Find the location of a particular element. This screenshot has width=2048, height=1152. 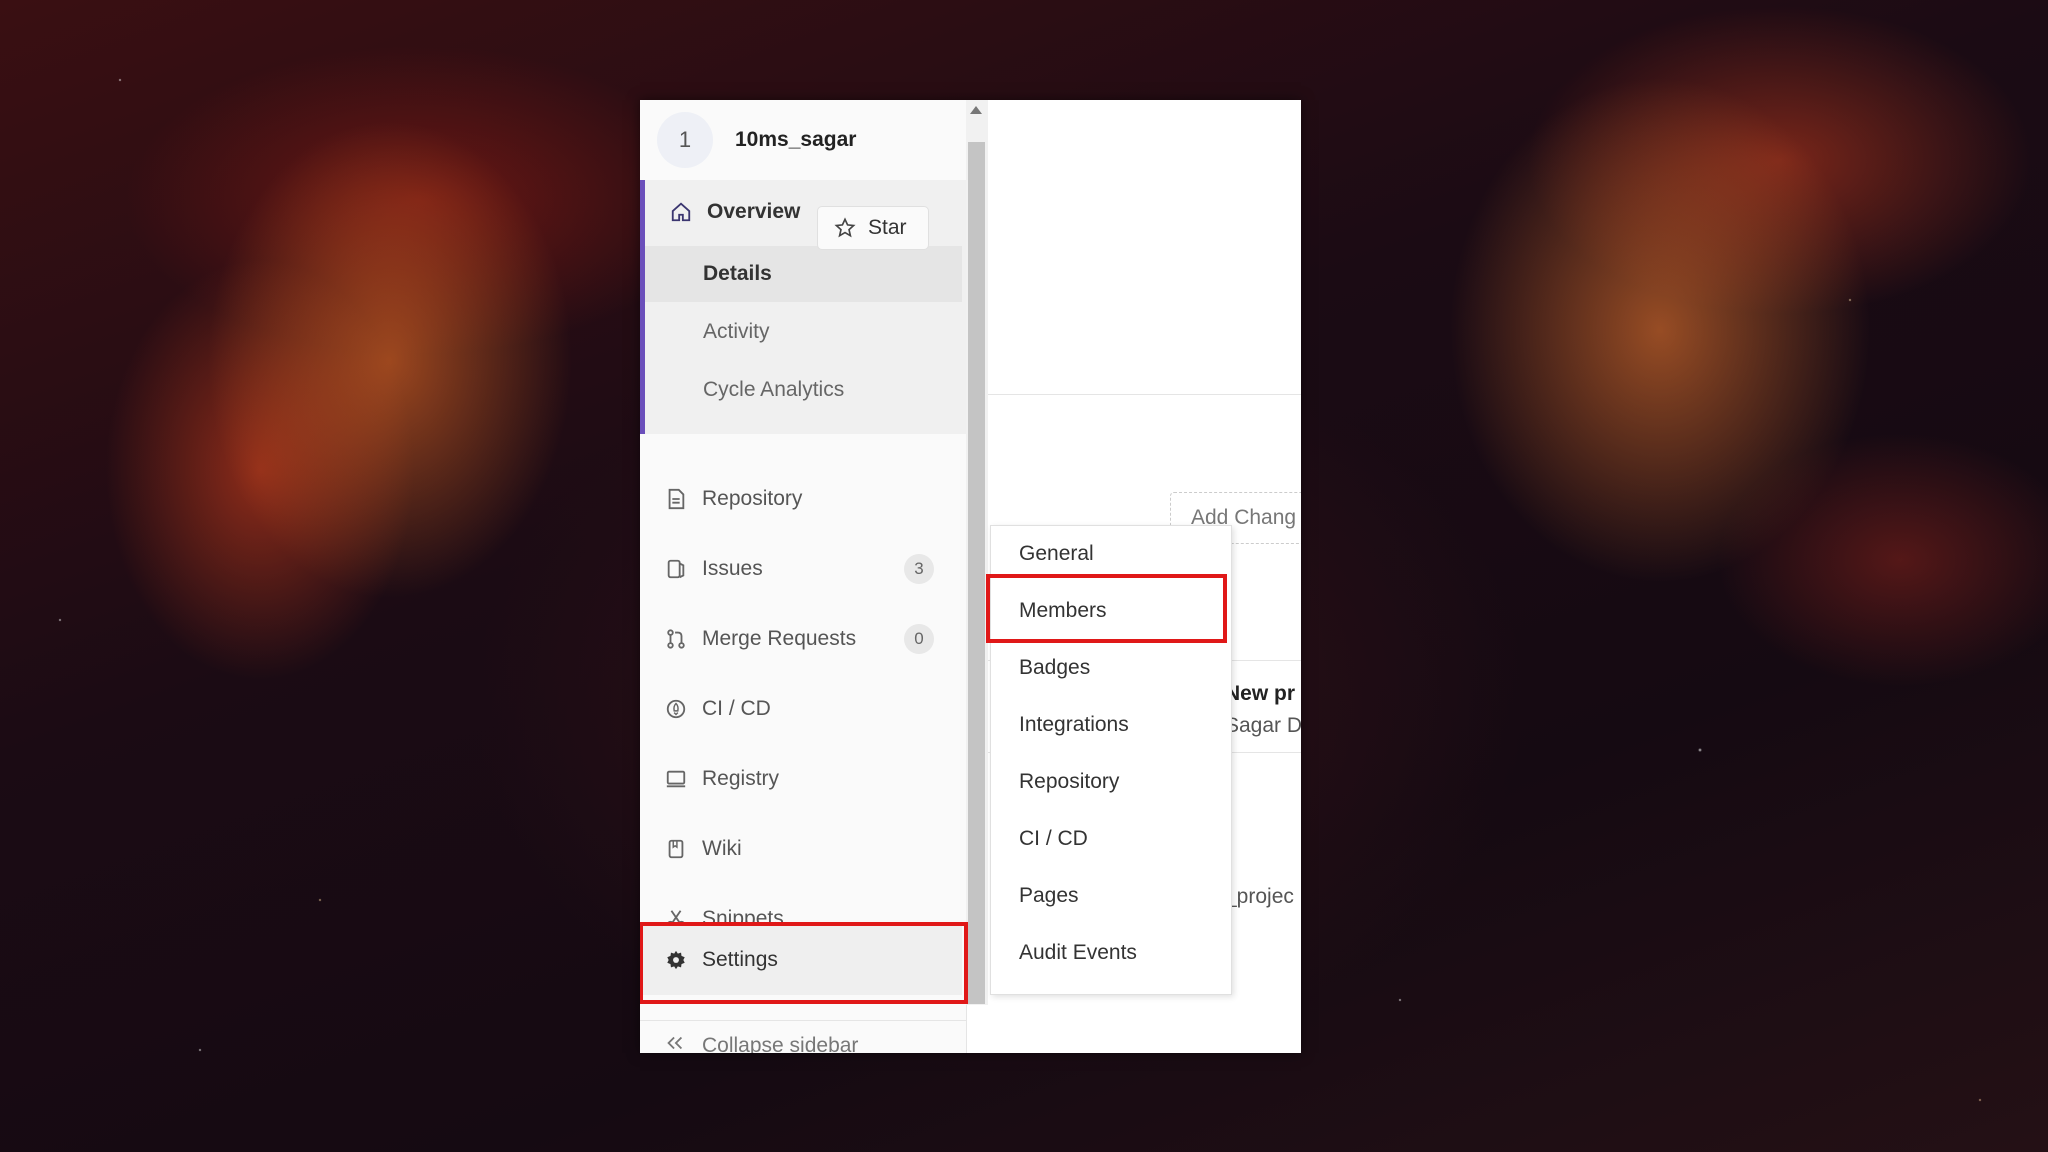

sidebar-subitem-label: Activity is located at coordinates (736, 331).